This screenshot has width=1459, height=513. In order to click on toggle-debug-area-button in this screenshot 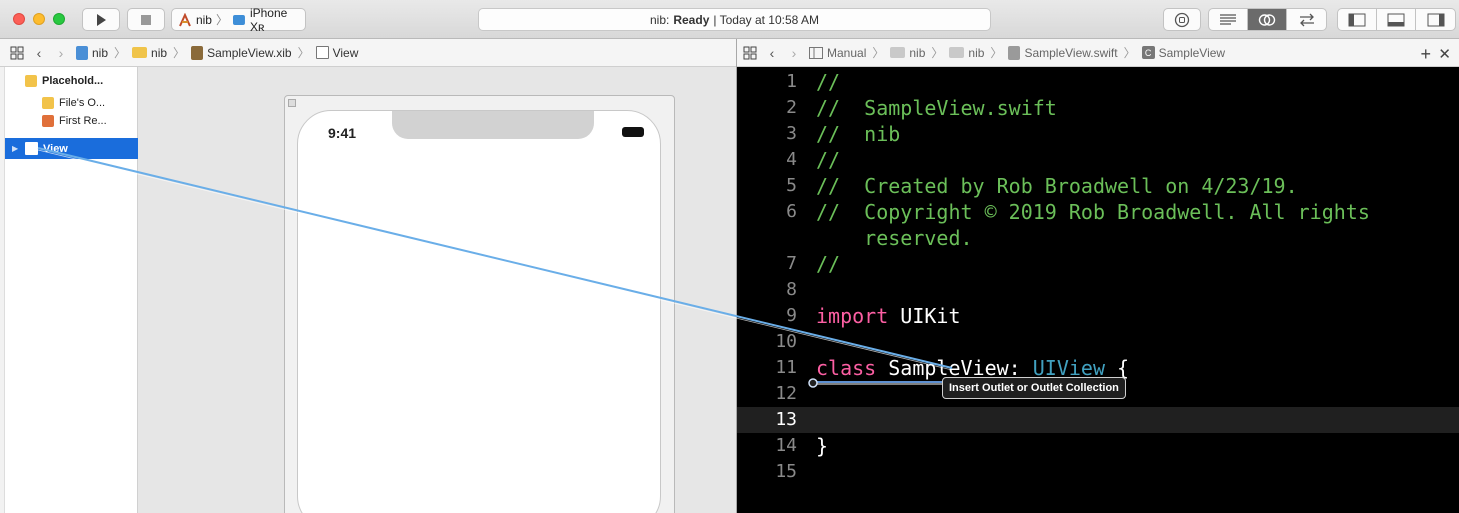, I will do `click(1396, 19)`.